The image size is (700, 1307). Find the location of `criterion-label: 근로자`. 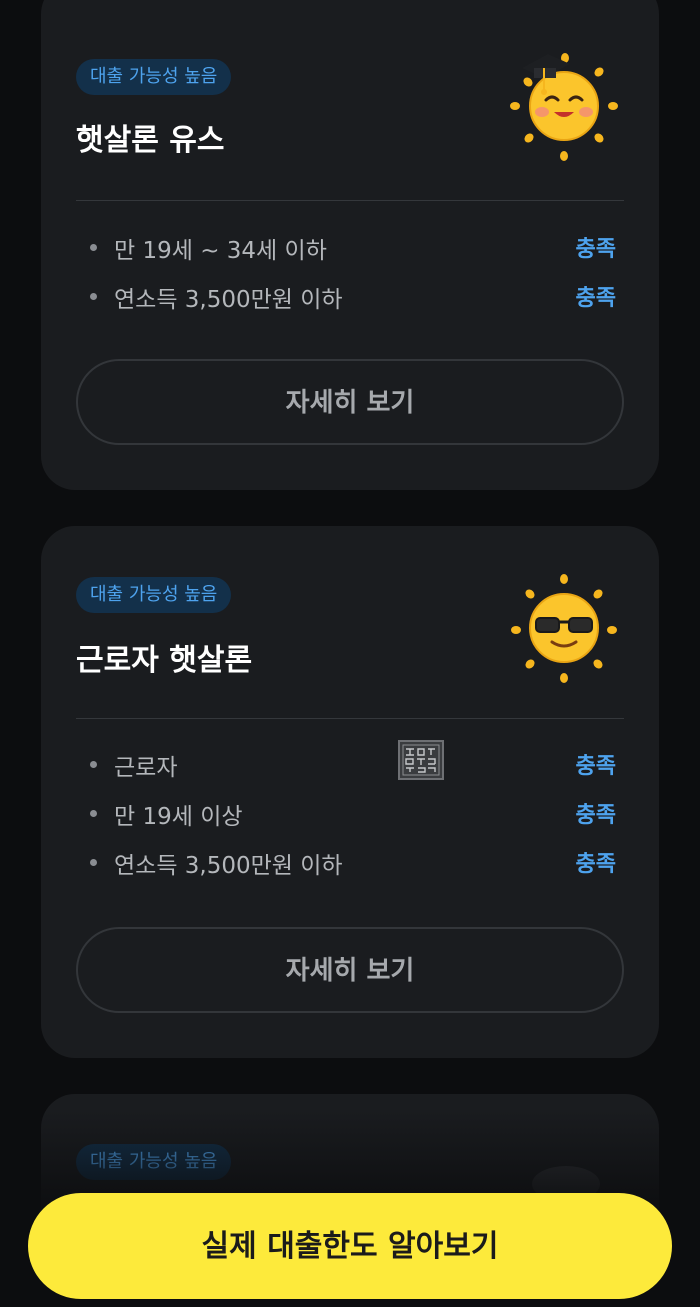

criterion-label: 근로자 is located at coordinates (146, 768).